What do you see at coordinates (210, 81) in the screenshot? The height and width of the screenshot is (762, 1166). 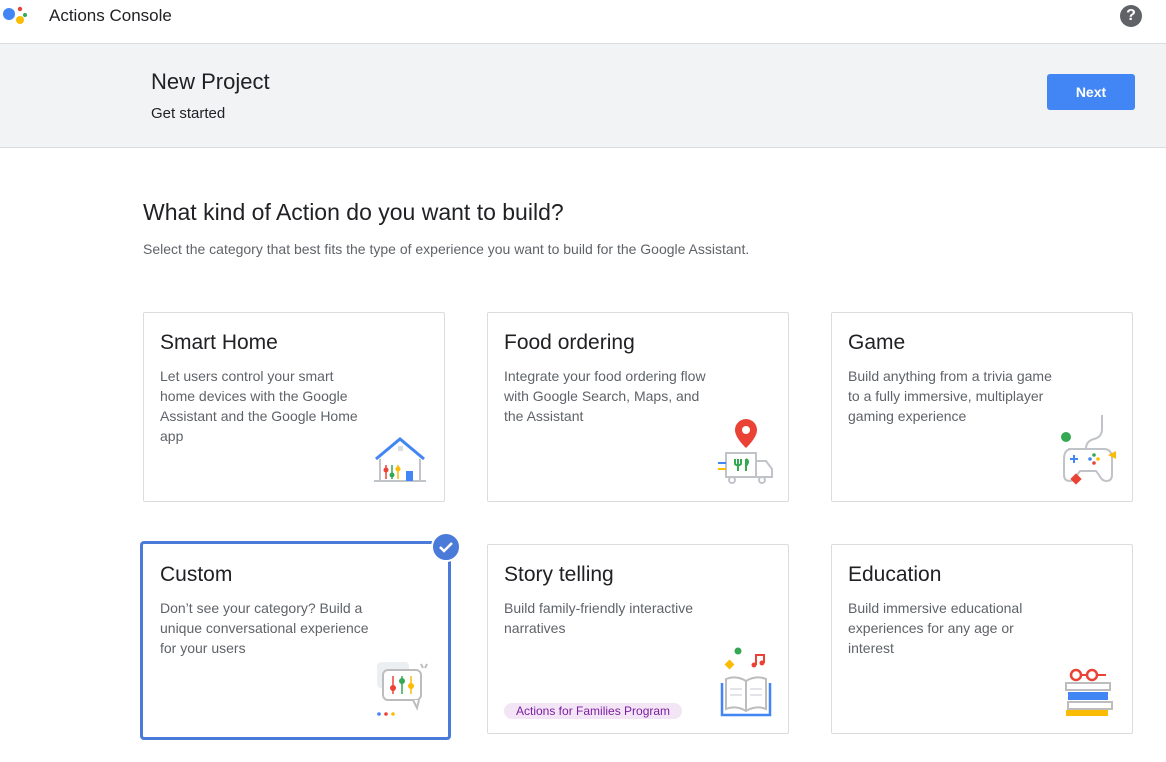 I see `page-title: New Project` at bounding box center [210, 81].